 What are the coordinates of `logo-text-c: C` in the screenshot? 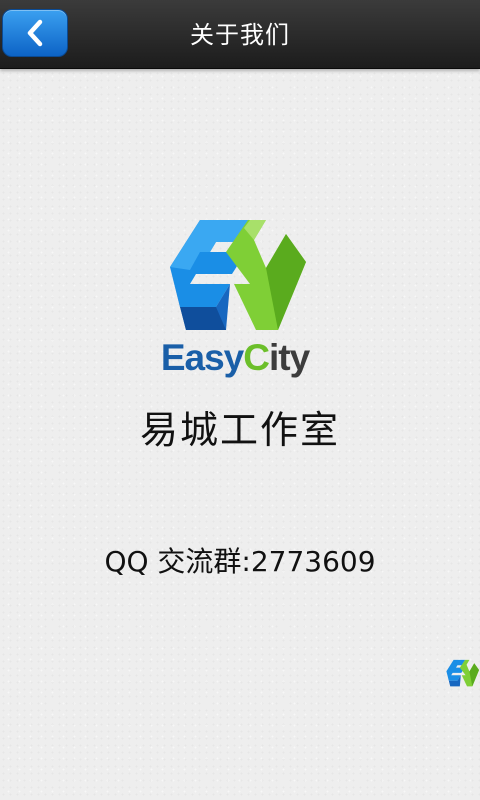 It's located at (256, 357).